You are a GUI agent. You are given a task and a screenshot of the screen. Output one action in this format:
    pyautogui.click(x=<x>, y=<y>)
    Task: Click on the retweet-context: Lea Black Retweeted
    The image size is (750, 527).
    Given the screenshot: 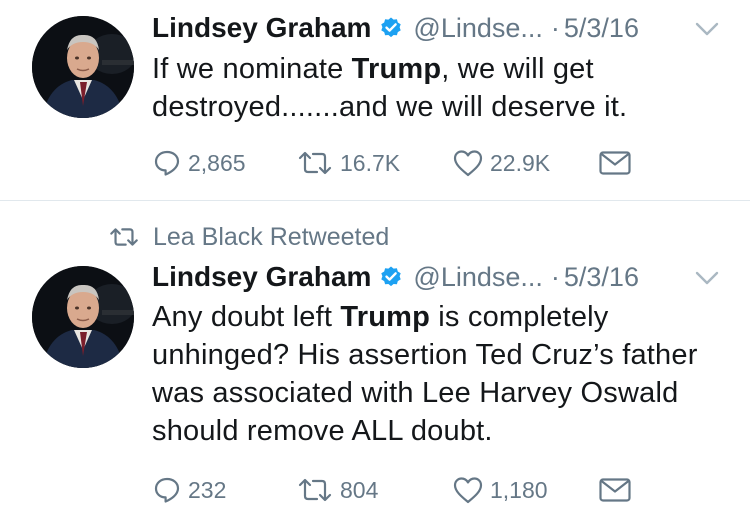 What is the action you would take?
    pyautogui.click(x=248, y=237)
    